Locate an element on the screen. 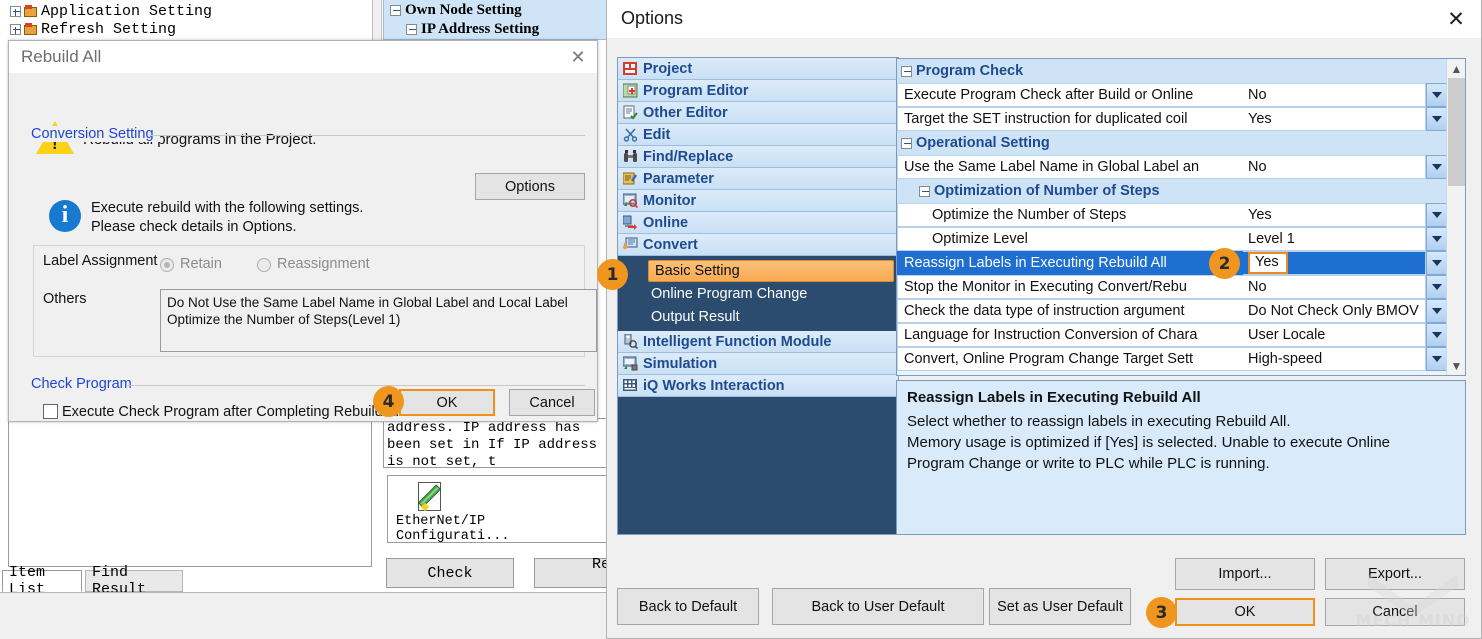 This screenshot has width=1482, height=639. category-convert: Convert is located at coordinates (758, 245).